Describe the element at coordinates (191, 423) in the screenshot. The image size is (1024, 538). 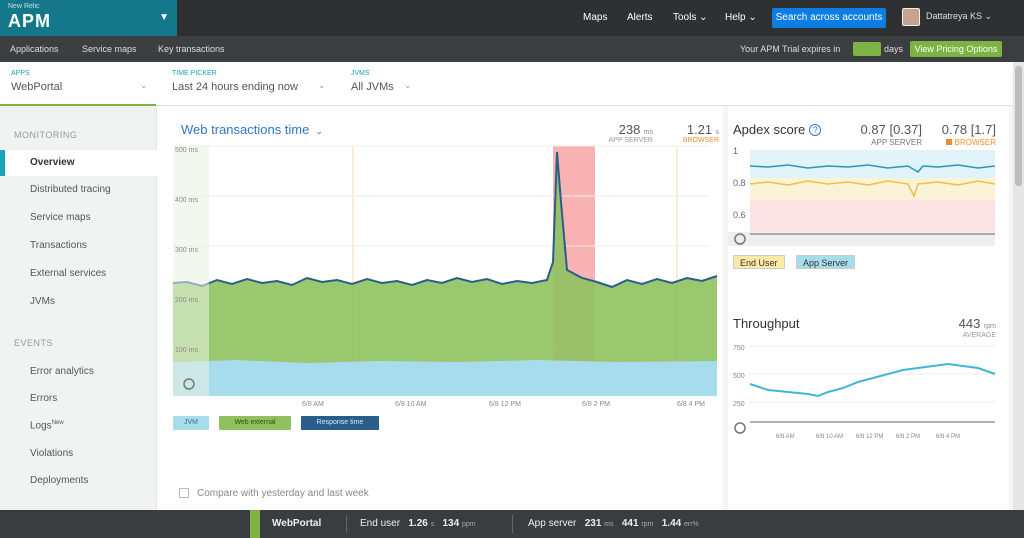
I see `legend-jvm: JVM` at that location.